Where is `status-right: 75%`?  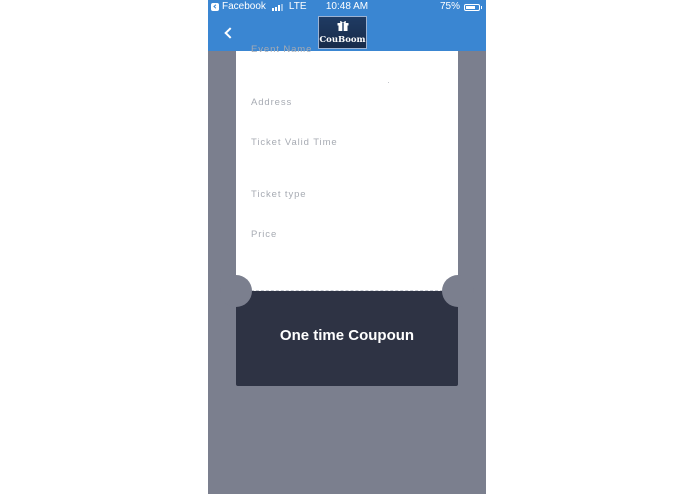 status-right: 75% is located at coordinates (460, 7).